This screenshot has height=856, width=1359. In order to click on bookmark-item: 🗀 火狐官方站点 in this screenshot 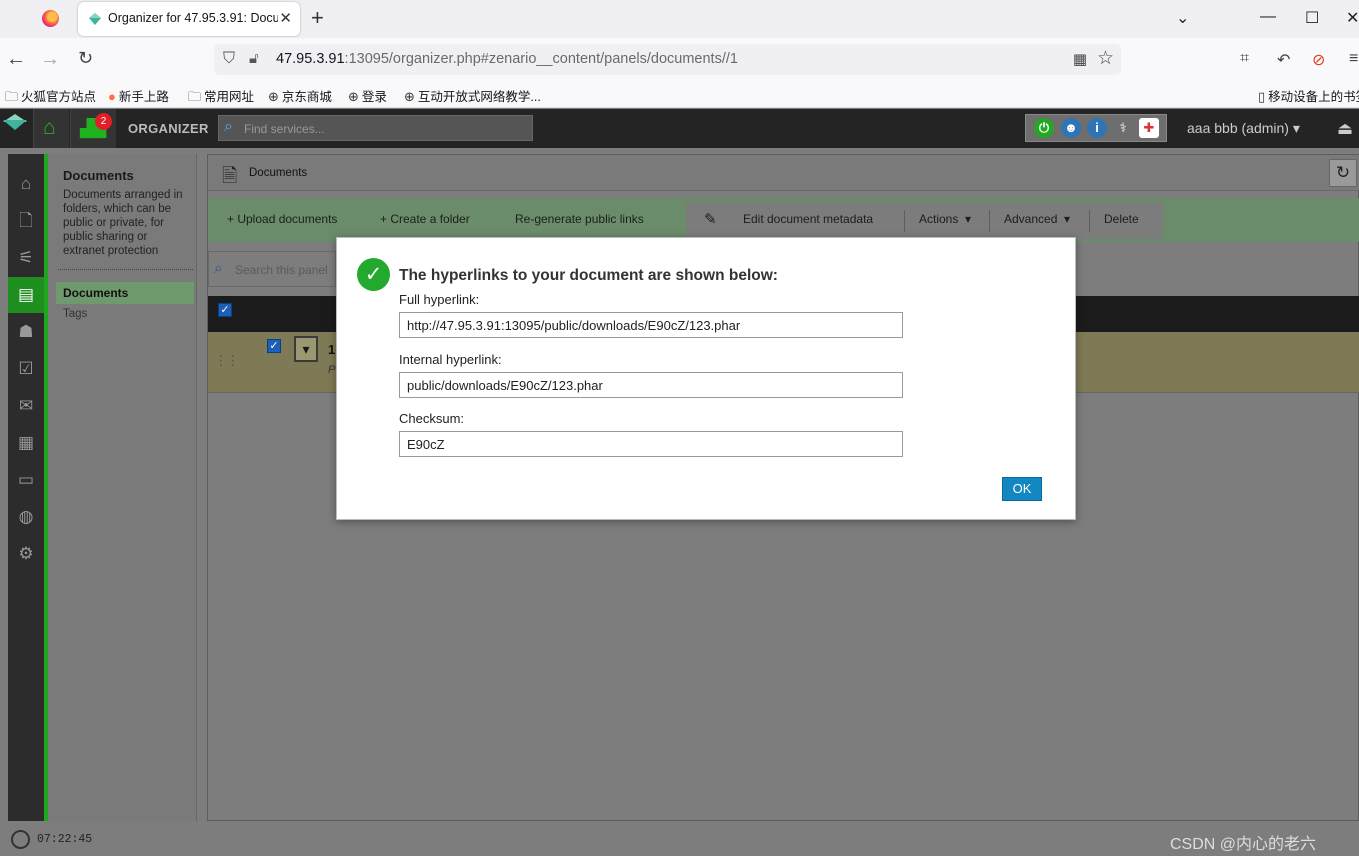, I will do `click(50, 98)`.